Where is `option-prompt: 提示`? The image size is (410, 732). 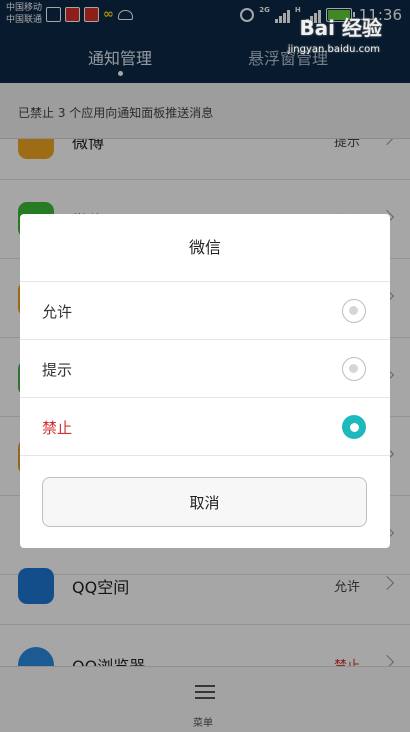
option-prompt: 提示 is located at coordinates (205, 369).